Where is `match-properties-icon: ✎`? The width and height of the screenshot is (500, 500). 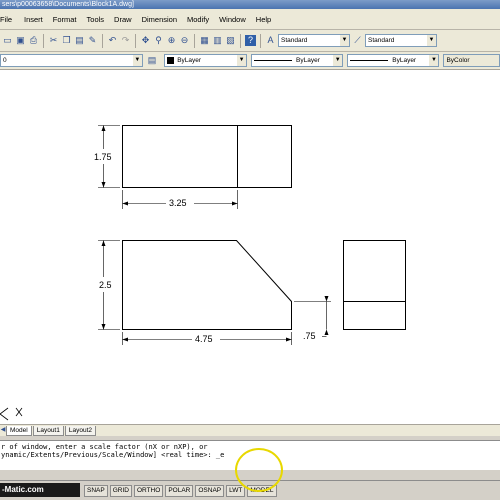 match-properties-icon: ✎ is located at coordinates (92, 40).